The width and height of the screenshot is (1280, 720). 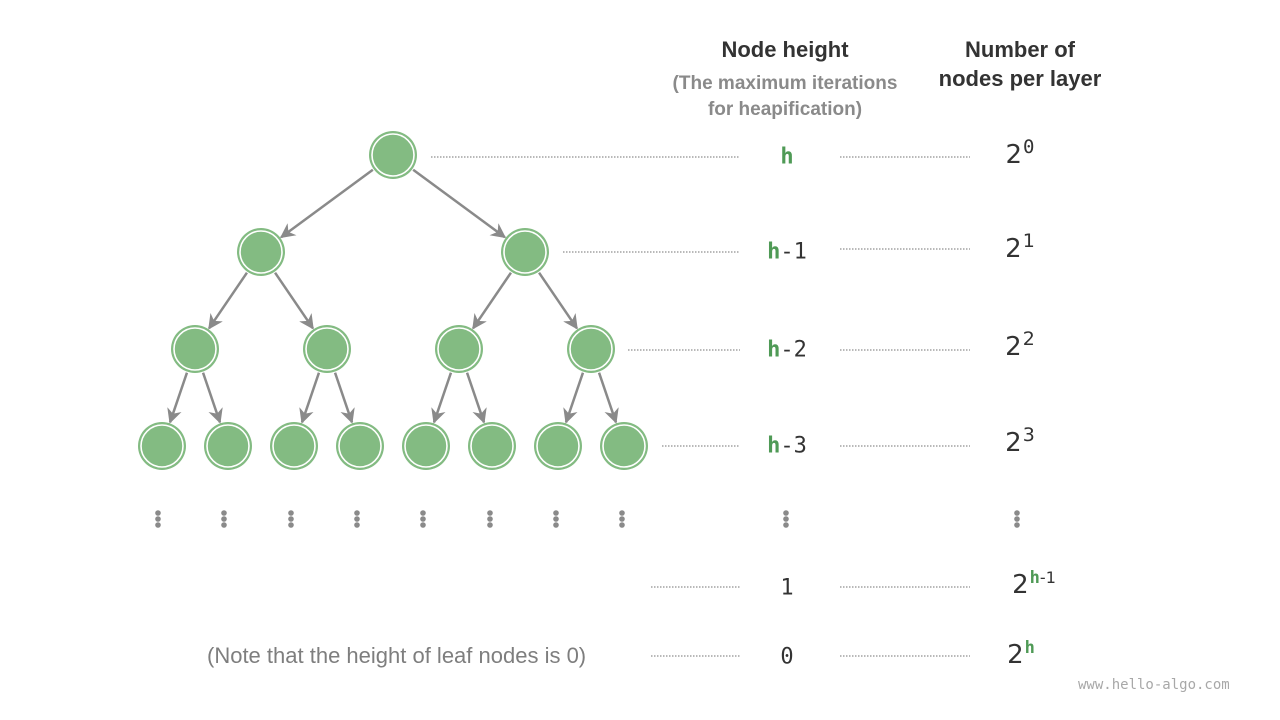 What do you see at coordinates (793, 446) in the screenshot?
I see `height-offset: -3` at bounding box center [793, 446].